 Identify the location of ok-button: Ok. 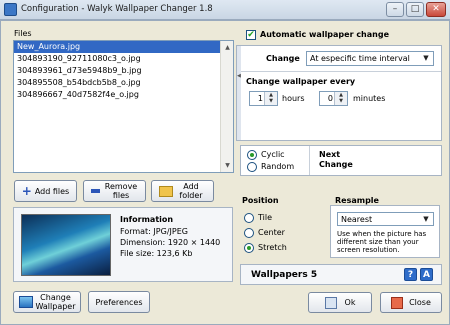
(340, 302).